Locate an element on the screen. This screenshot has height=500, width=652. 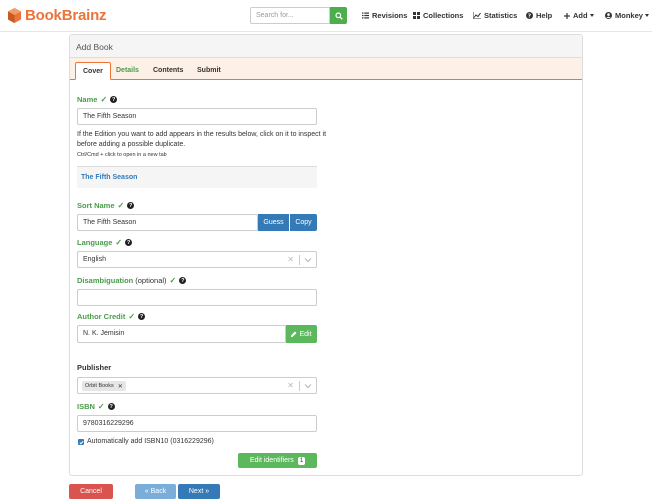
edit-identifiers-button: Edit identifiers 1 is located at coordinates (277, 460).